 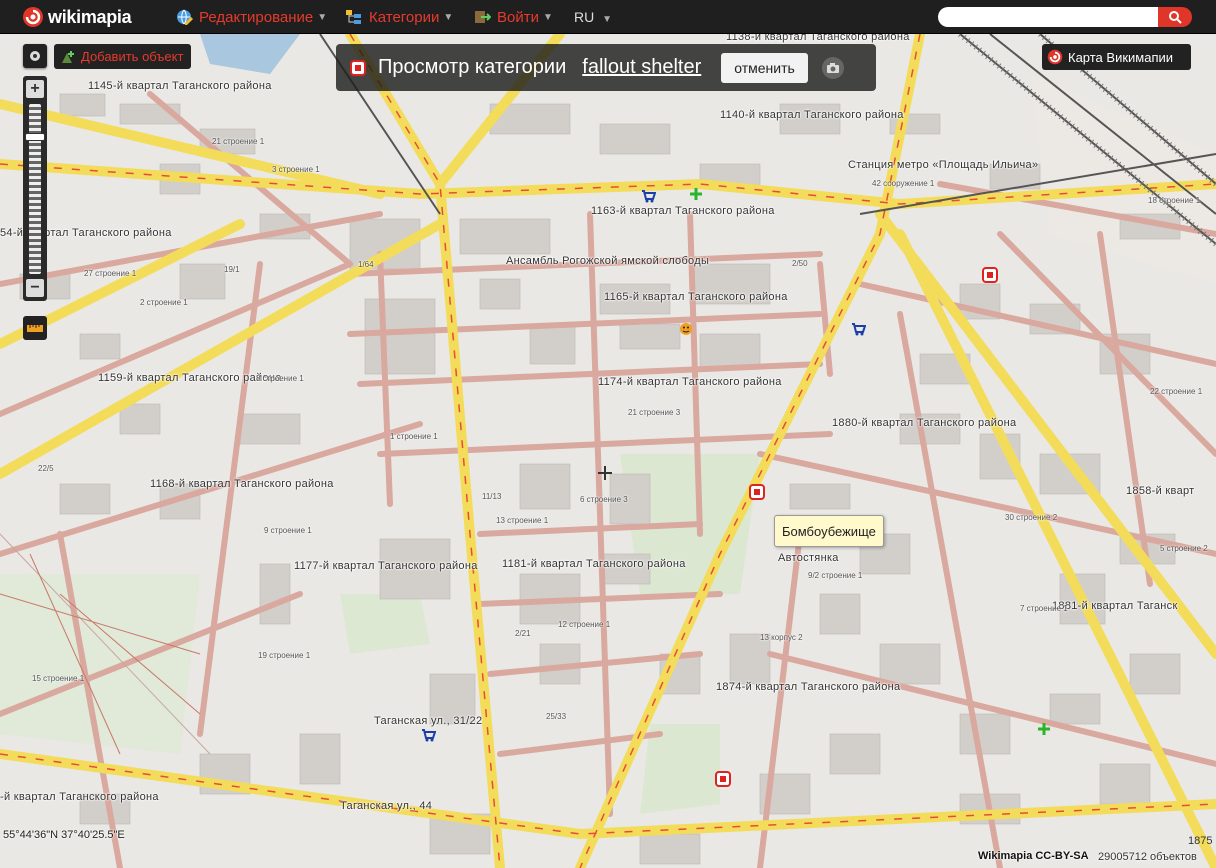 I want to click on place-label: 1181-й квартал Таганского района, so click(x=594, y=564).